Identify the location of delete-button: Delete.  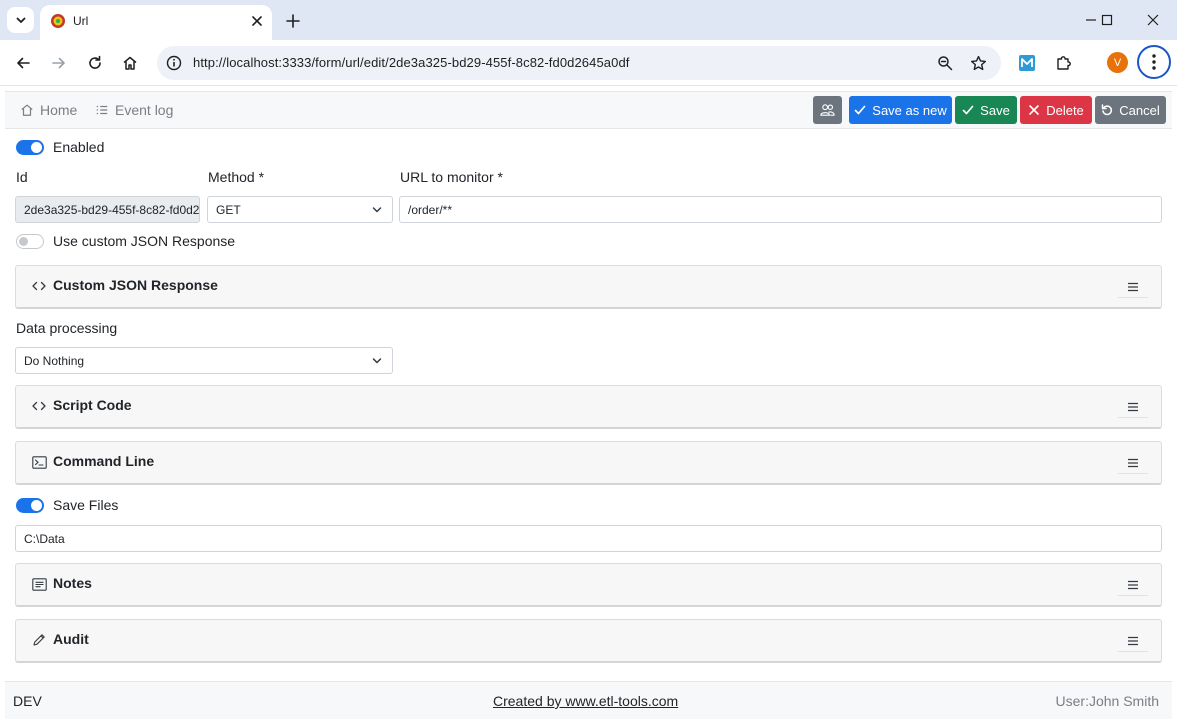
(1056, 110).